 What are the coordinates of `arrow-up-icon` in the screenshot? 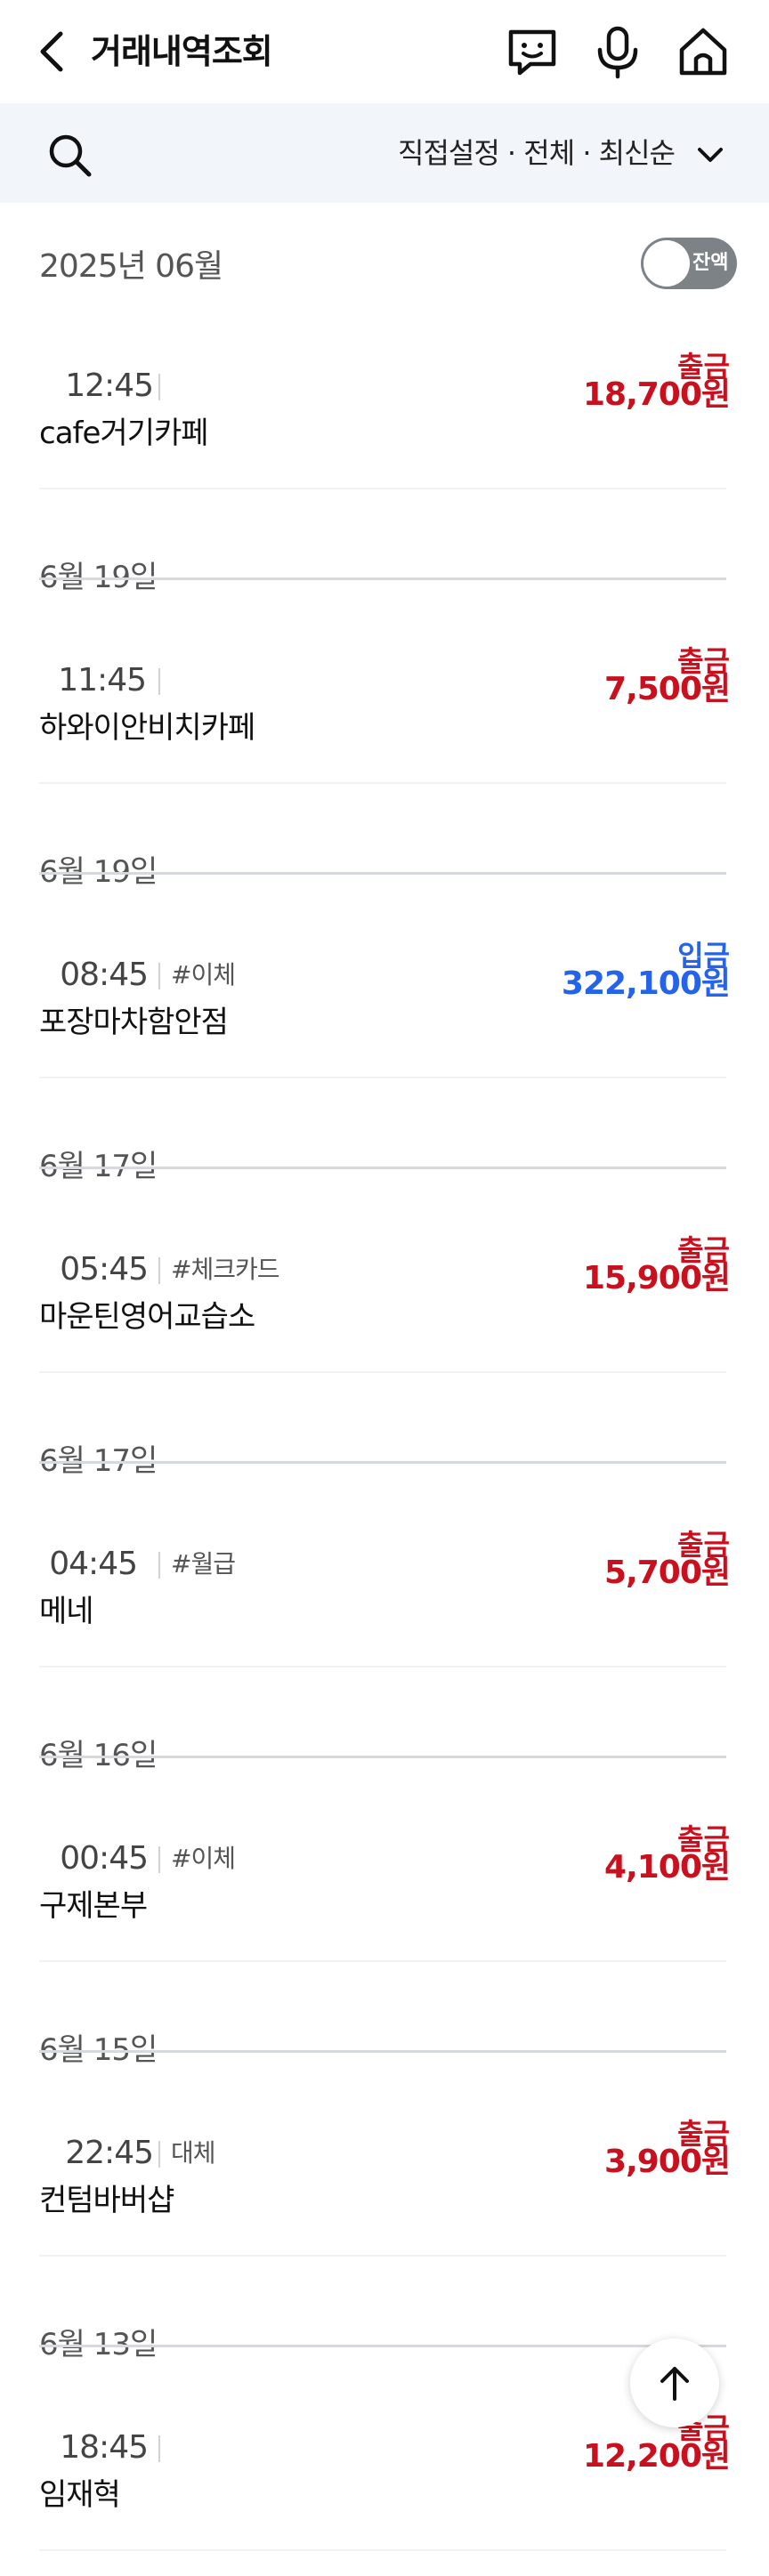 It's located at (674, 2384).